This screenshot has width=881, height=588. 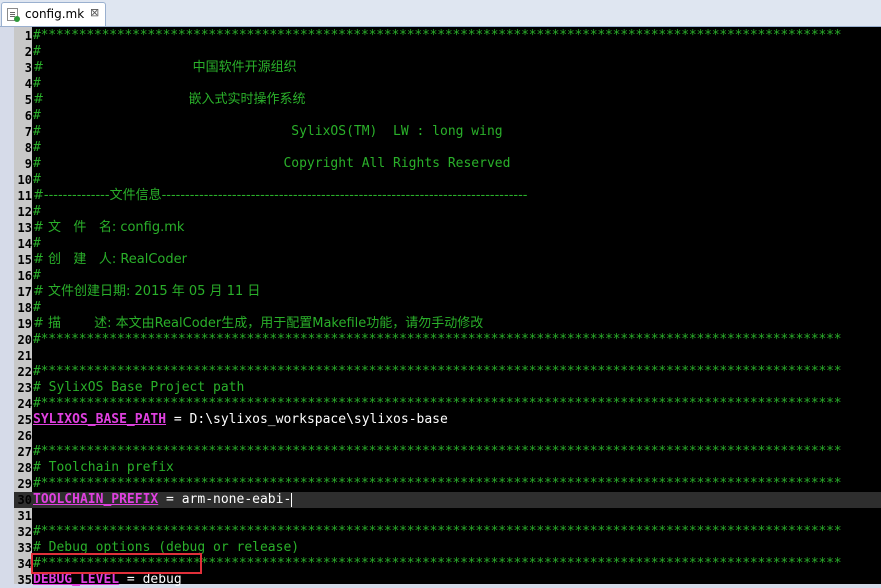 I want to click on variable-value: = arm-none-eabi-, so click(x=225, y=499).